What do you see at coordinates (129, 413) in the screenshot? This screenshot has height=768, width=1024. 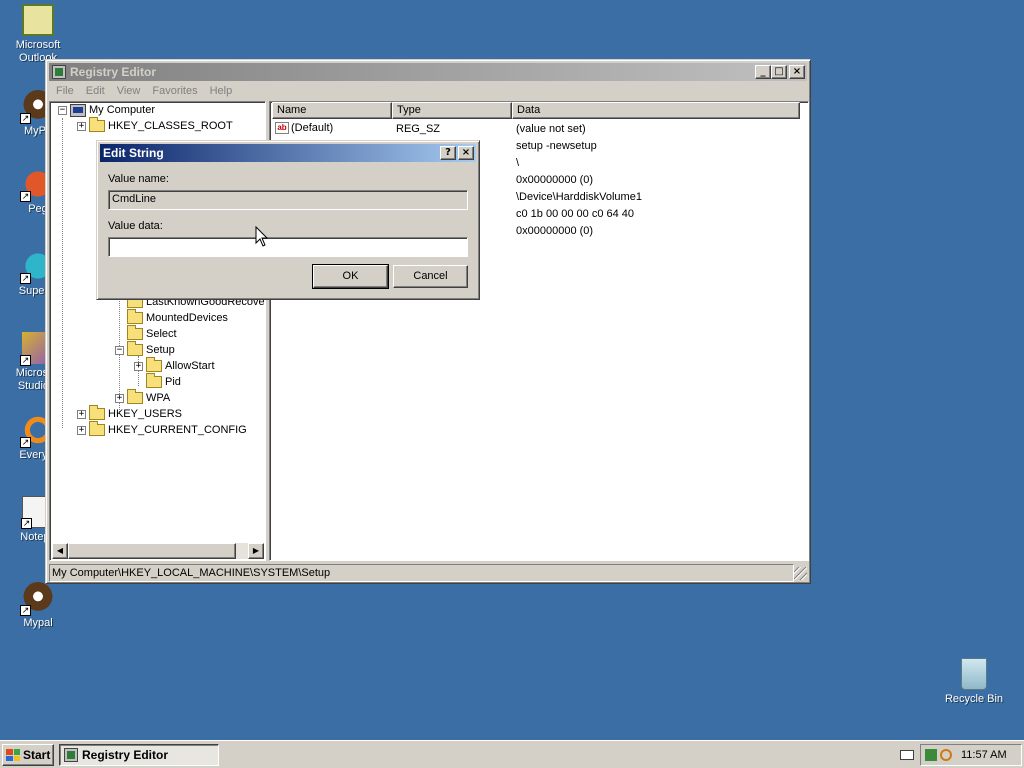 I see `tree-item-hkey-users: + HKEY_USERS` at bounding box center [129, 413].